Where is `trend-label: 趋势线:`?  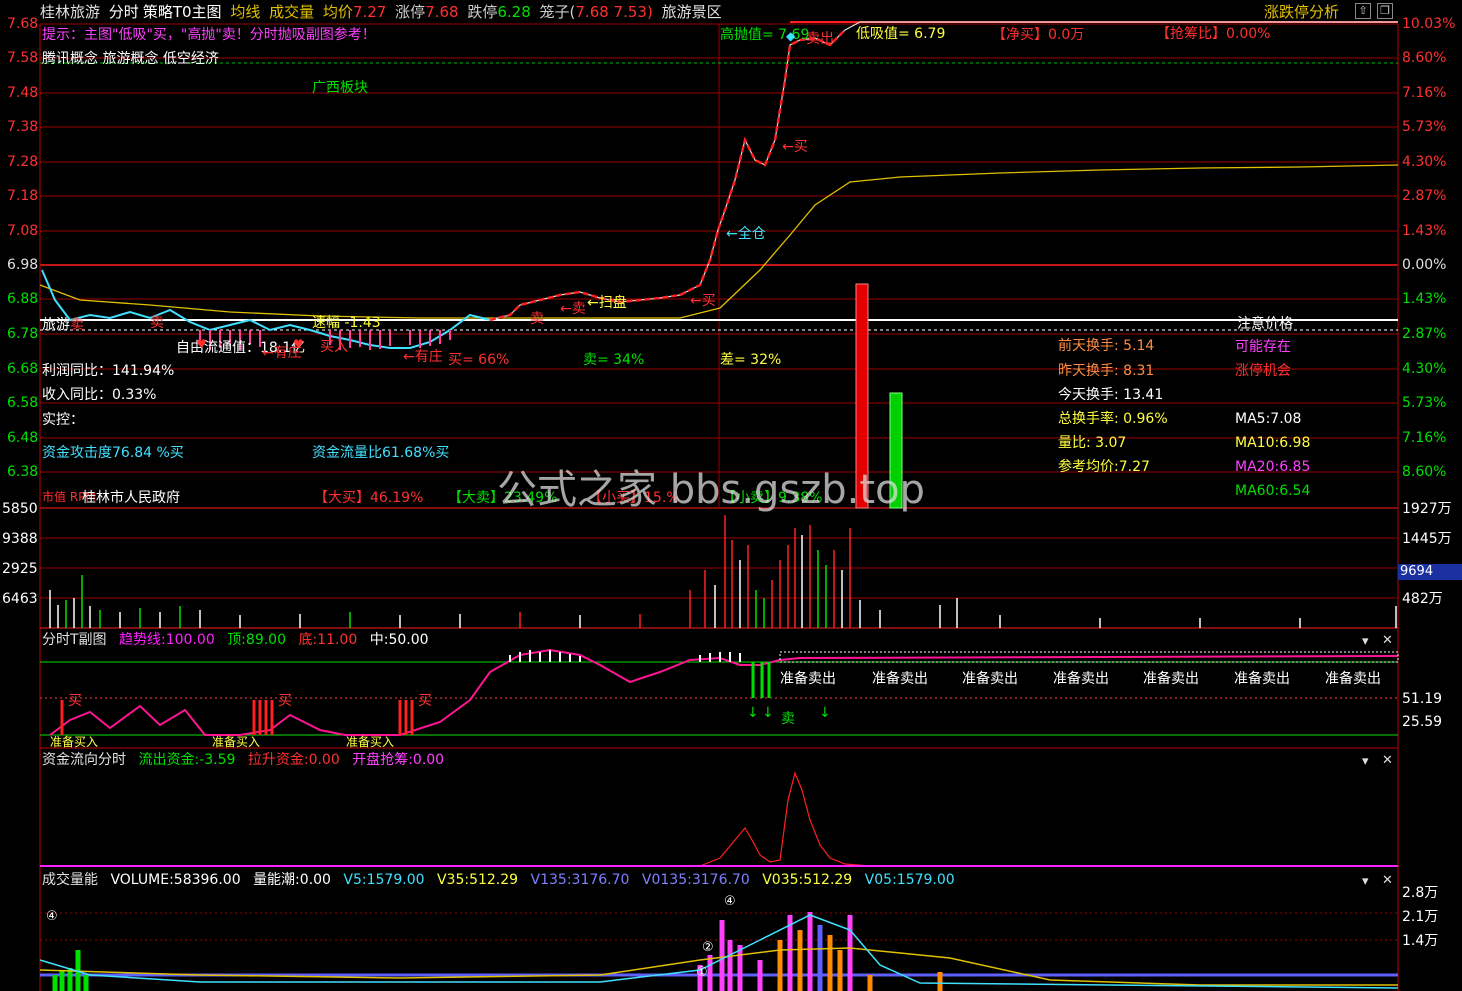 trend-label: 趋势线: is located at coordinates (142, 640).